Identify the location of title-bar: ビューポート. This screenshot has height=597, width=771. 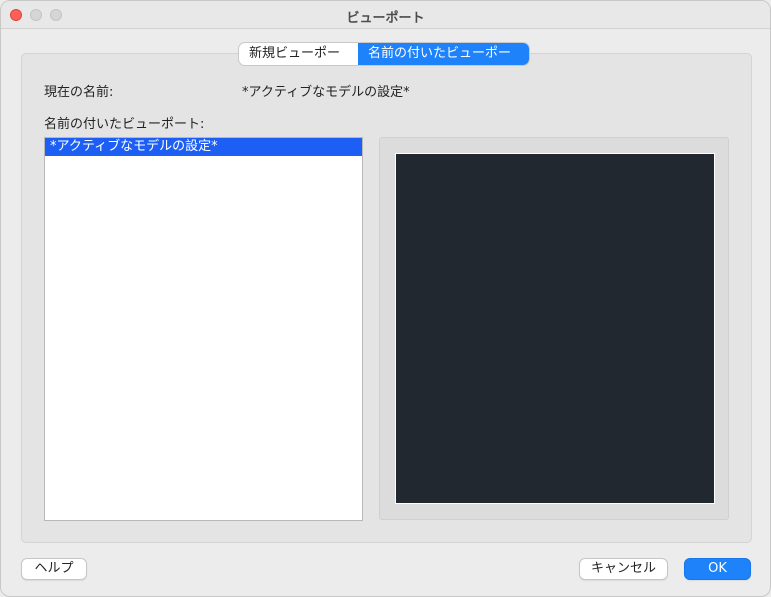
(385, 15).